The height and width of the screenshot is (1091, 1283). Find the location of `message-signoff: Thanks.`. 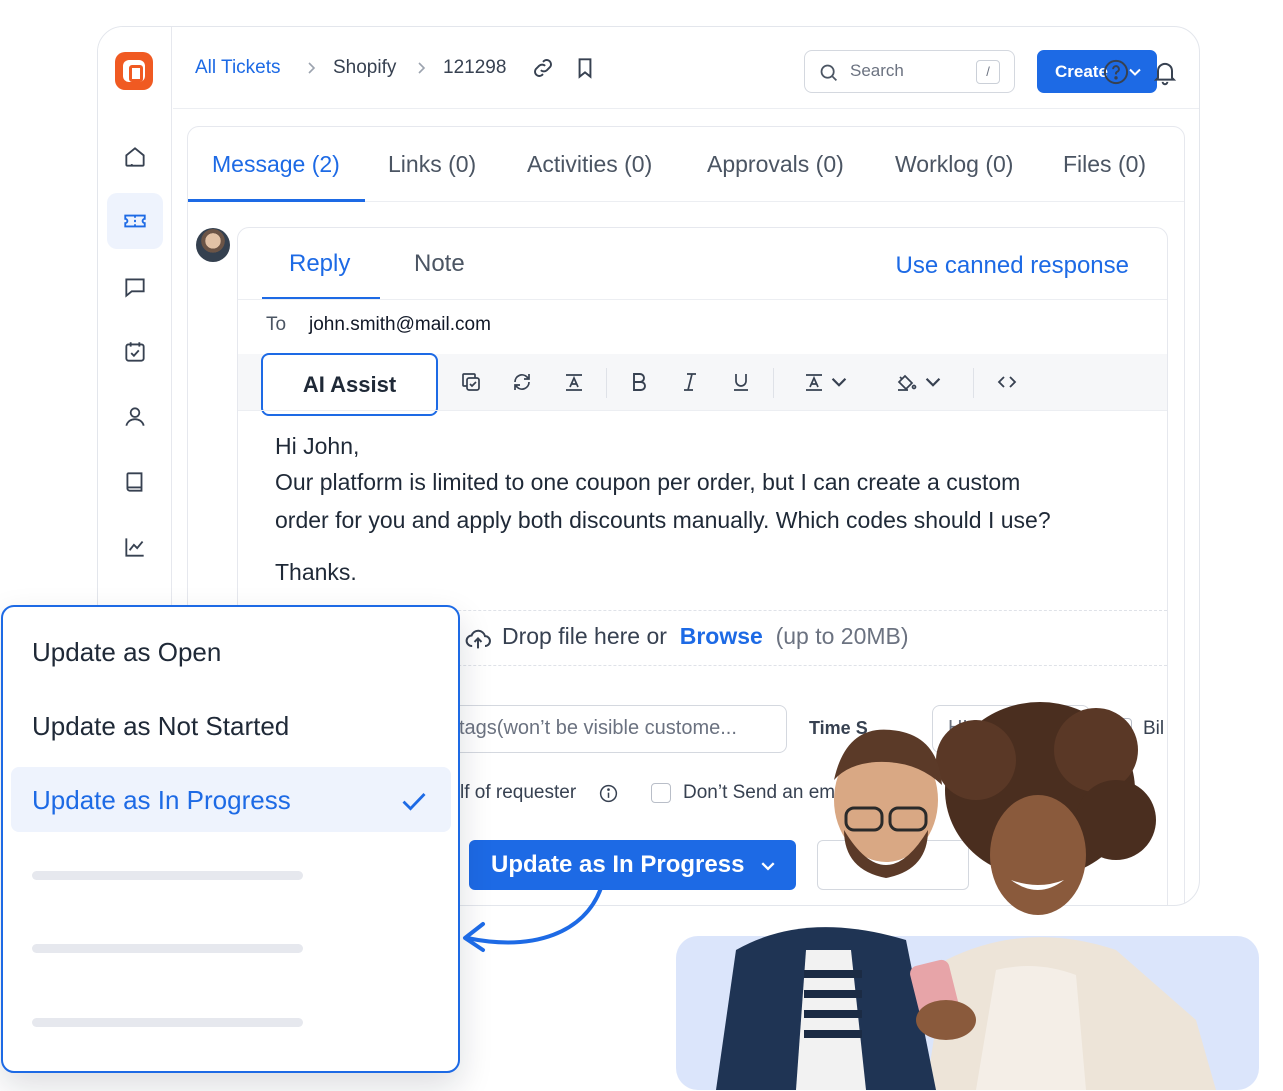

message-signoff: Thanks. is located at coordinates (316, 572).